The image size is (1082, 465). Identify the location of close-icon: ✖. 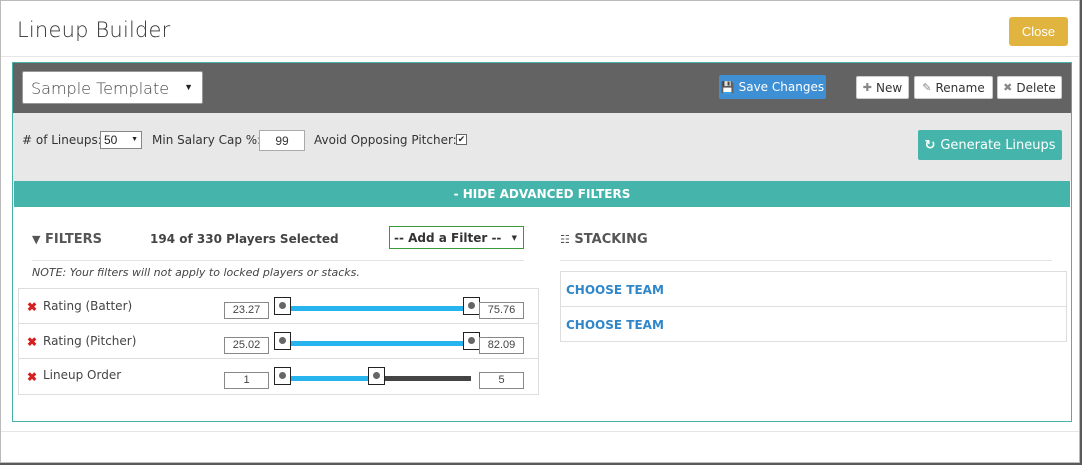
(1008, 87).